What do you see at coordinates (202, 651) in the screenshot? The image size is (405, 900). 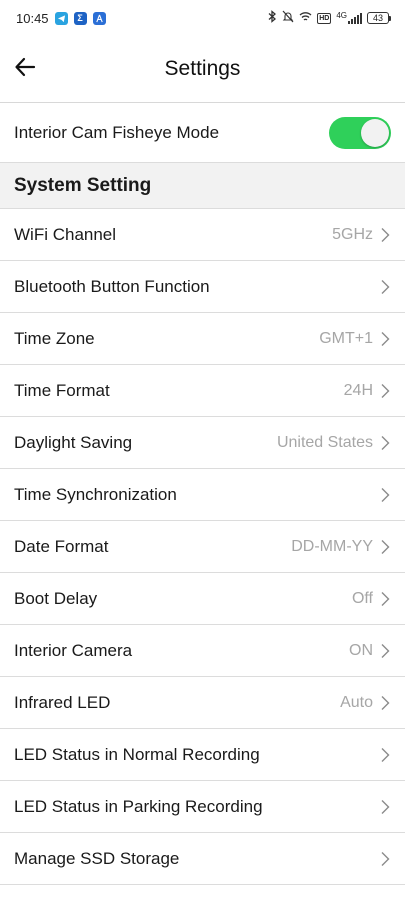 I see `setting-row-interior-camera: Interior Camera ON` at bounding box center [202, 651].